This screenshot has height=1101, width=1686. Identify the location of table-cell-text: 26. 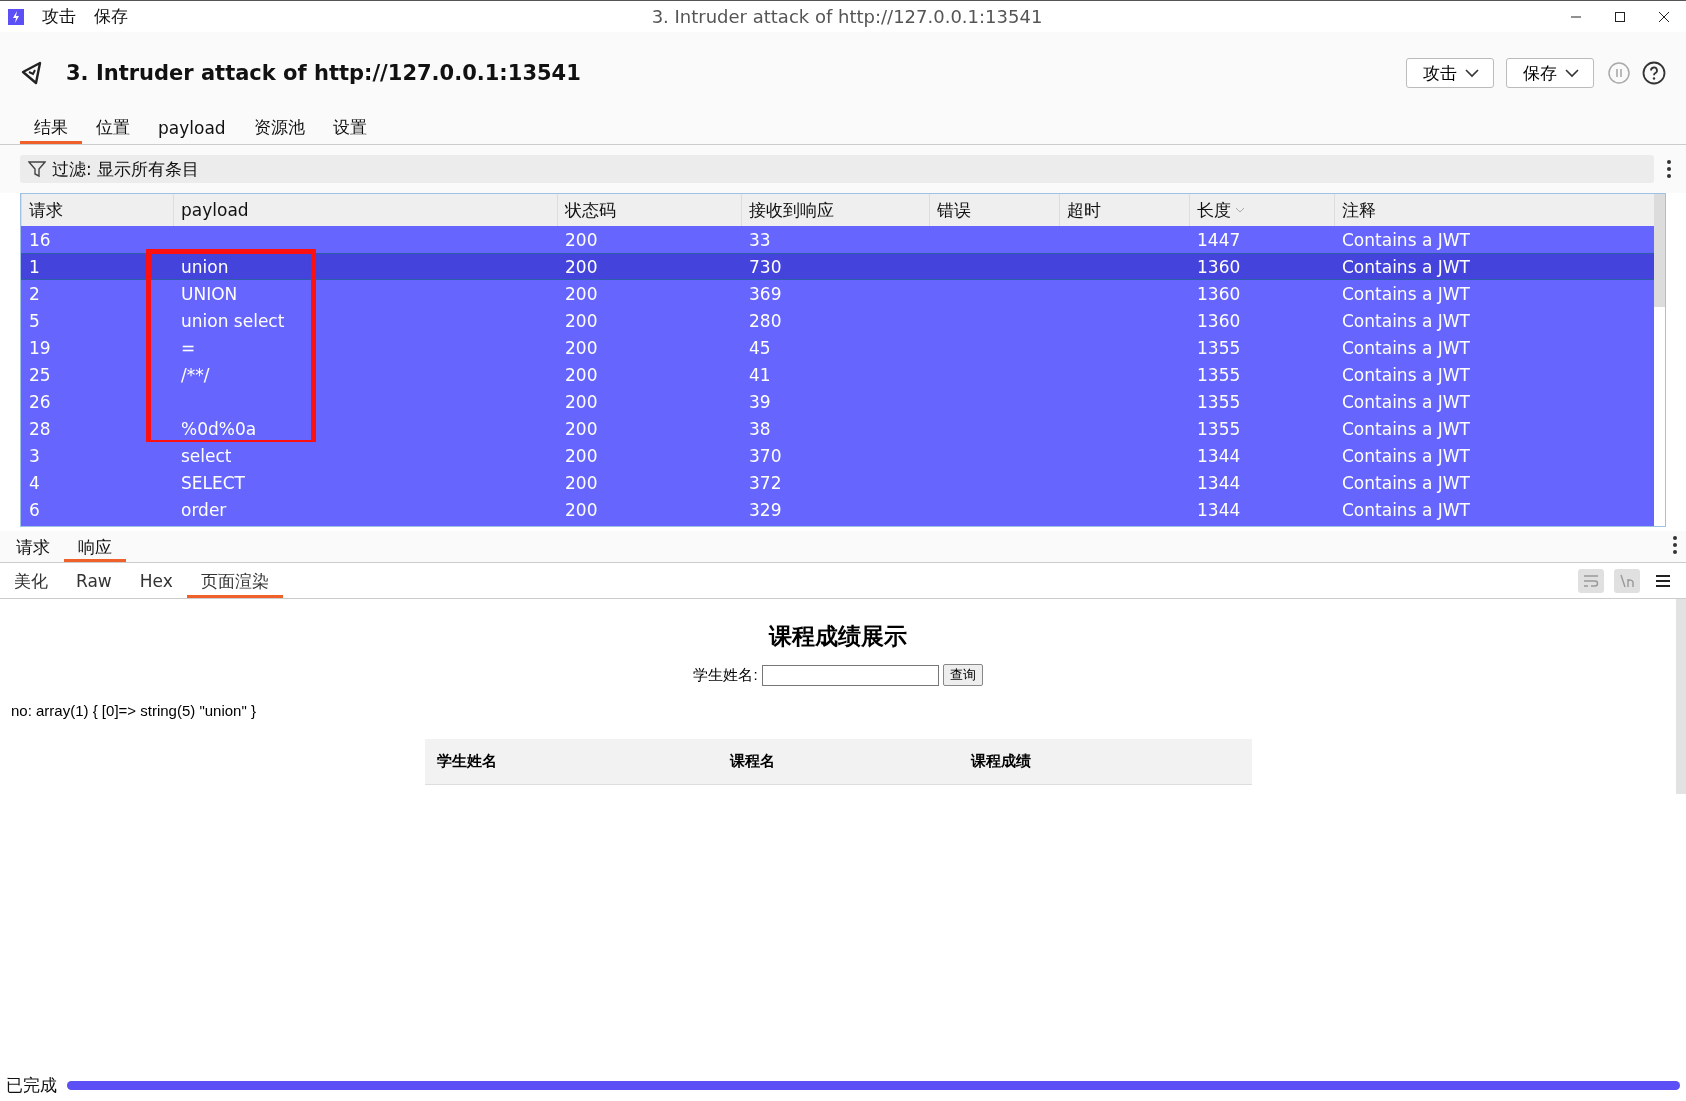
(40, 401).